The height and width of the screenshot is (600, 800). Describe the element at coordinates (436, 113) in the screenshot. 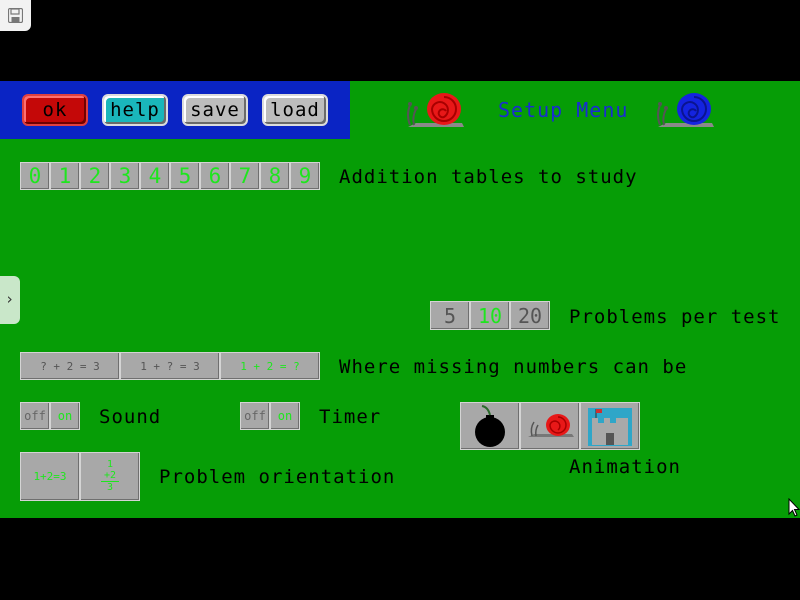

I see `red-snail-icon` at that location.